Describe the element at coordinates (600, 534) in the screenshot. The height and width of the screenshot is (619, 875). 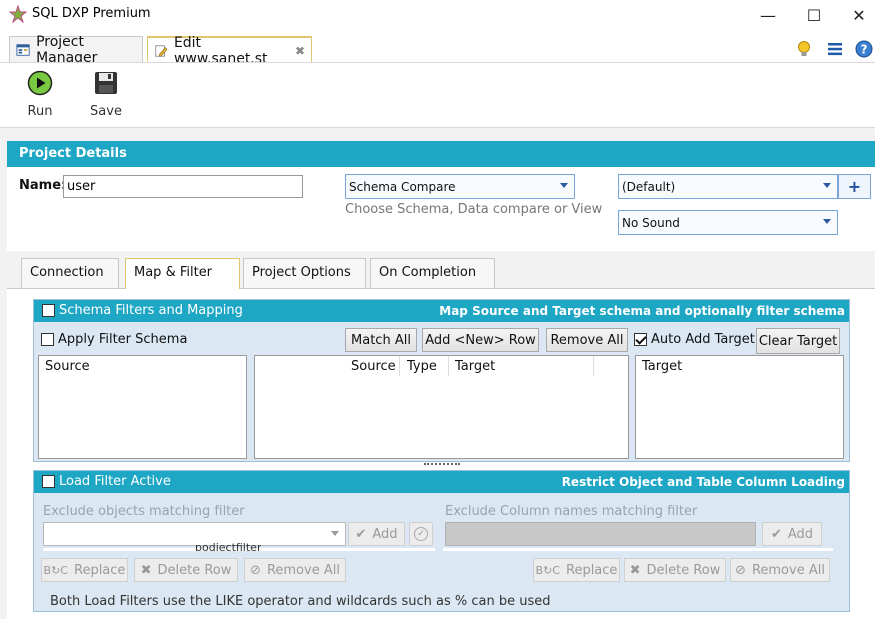
I see `exclude-columns-input` at that location.